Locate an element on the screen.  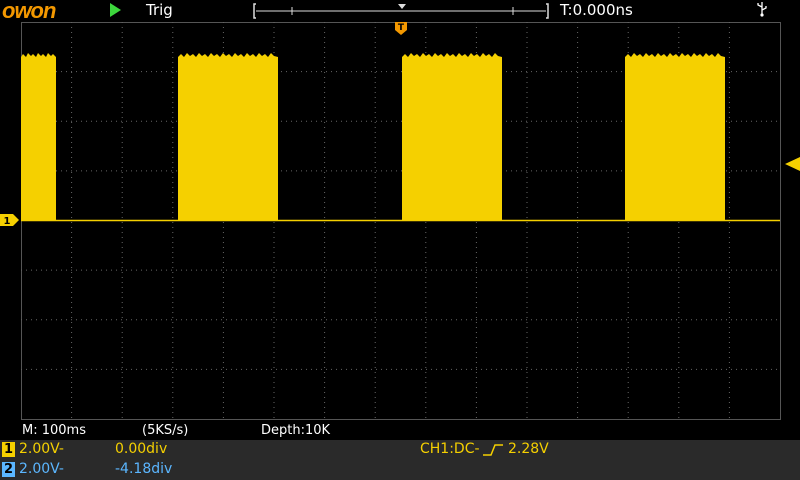
ch1-info-bar: 1 2.00V- 0.00div CH1:DC- 2.28V is located at coordinates (400, 450).